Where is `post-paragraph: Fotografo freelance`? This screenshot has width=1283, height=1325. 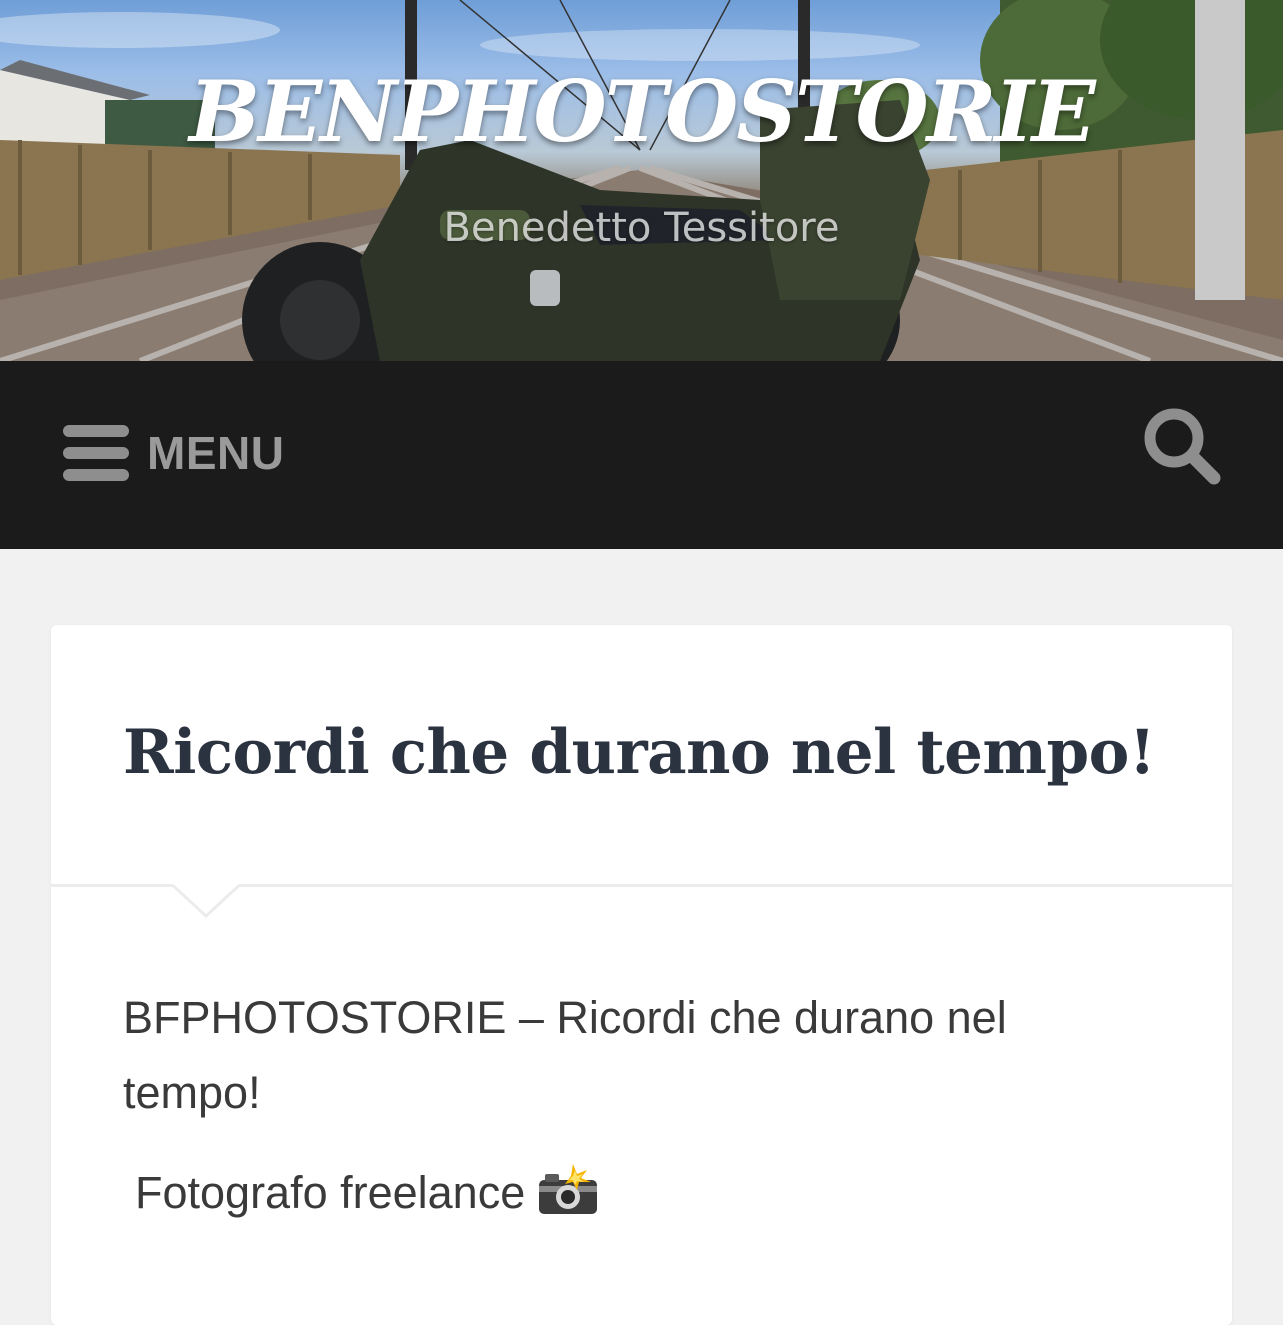 post-paragraph: Fotografo freelance is located at coordinates (623, 1192).